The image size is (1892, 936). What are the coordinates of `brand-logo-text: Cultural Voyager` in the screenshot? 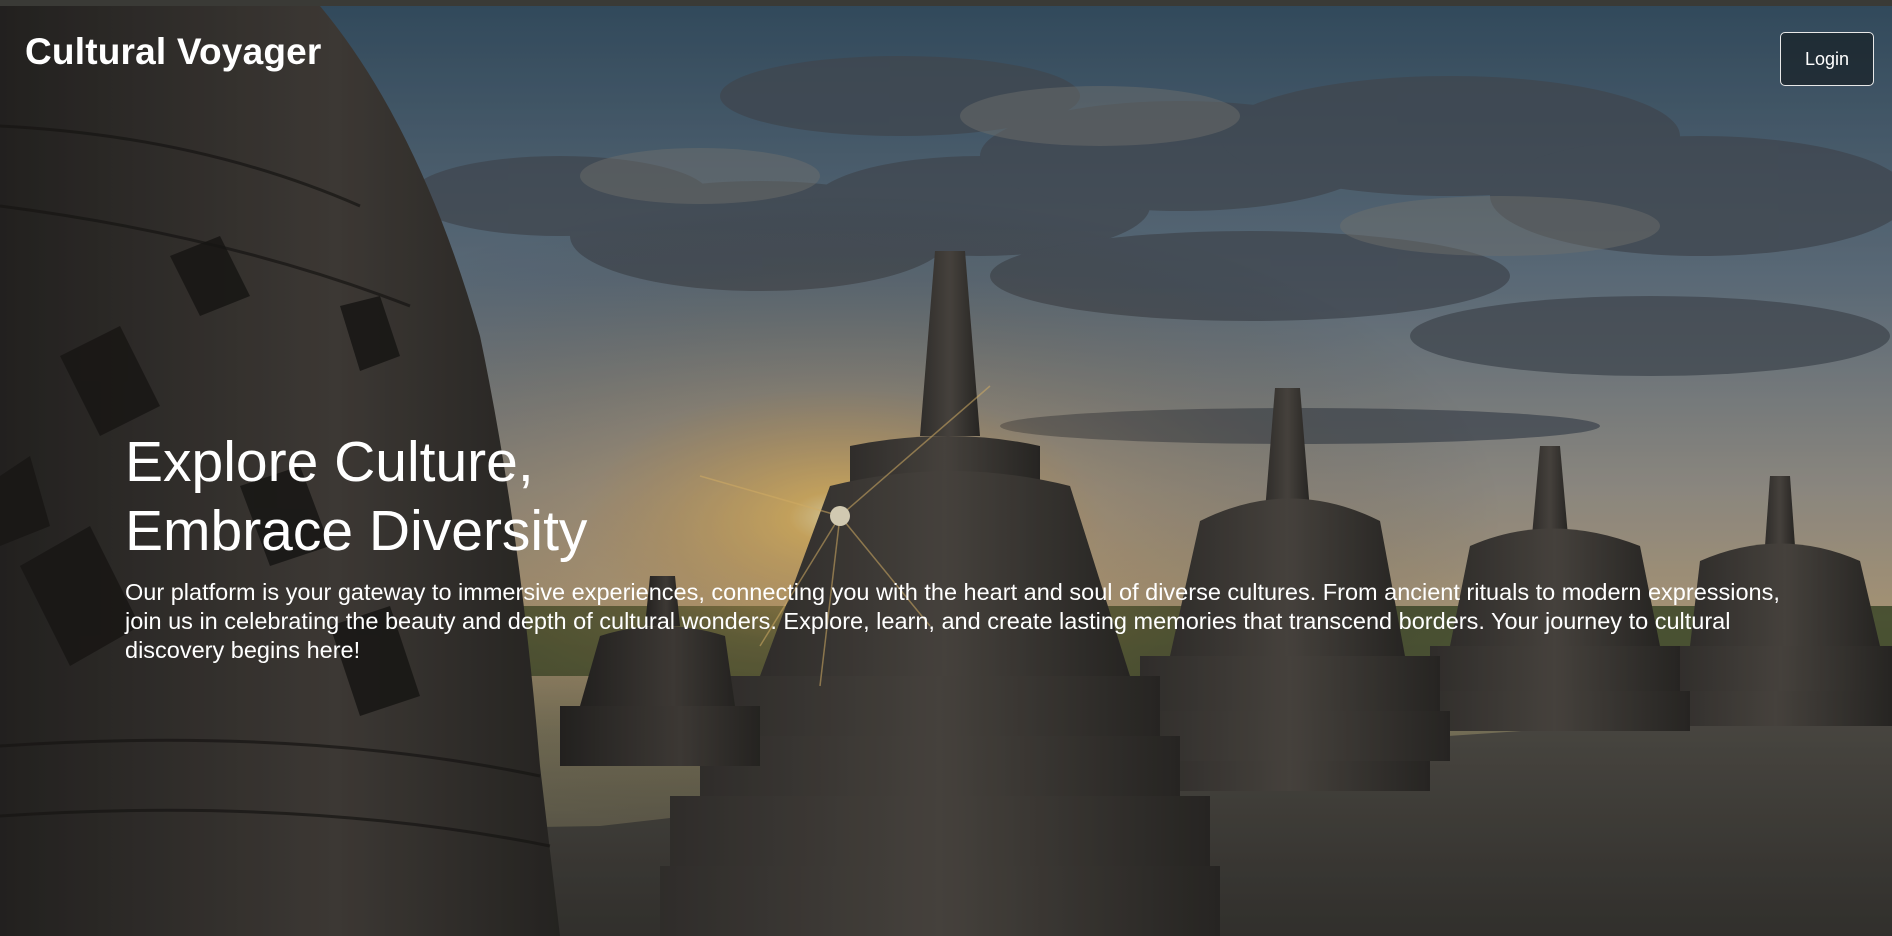 It's located at (173, 51).